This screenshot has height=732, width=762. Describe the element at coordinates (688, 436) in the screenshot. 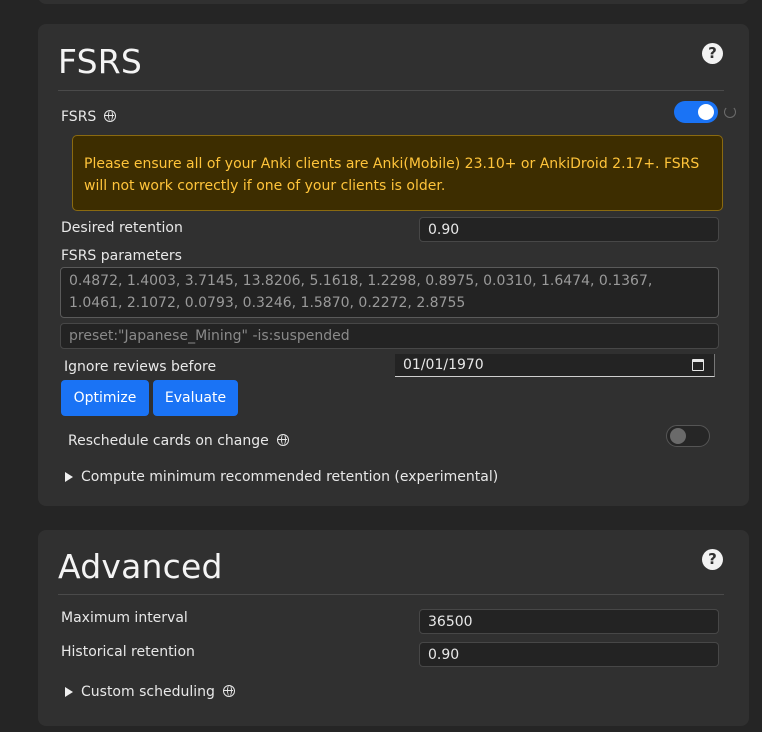

I see `reschedule-toggle` at that location.